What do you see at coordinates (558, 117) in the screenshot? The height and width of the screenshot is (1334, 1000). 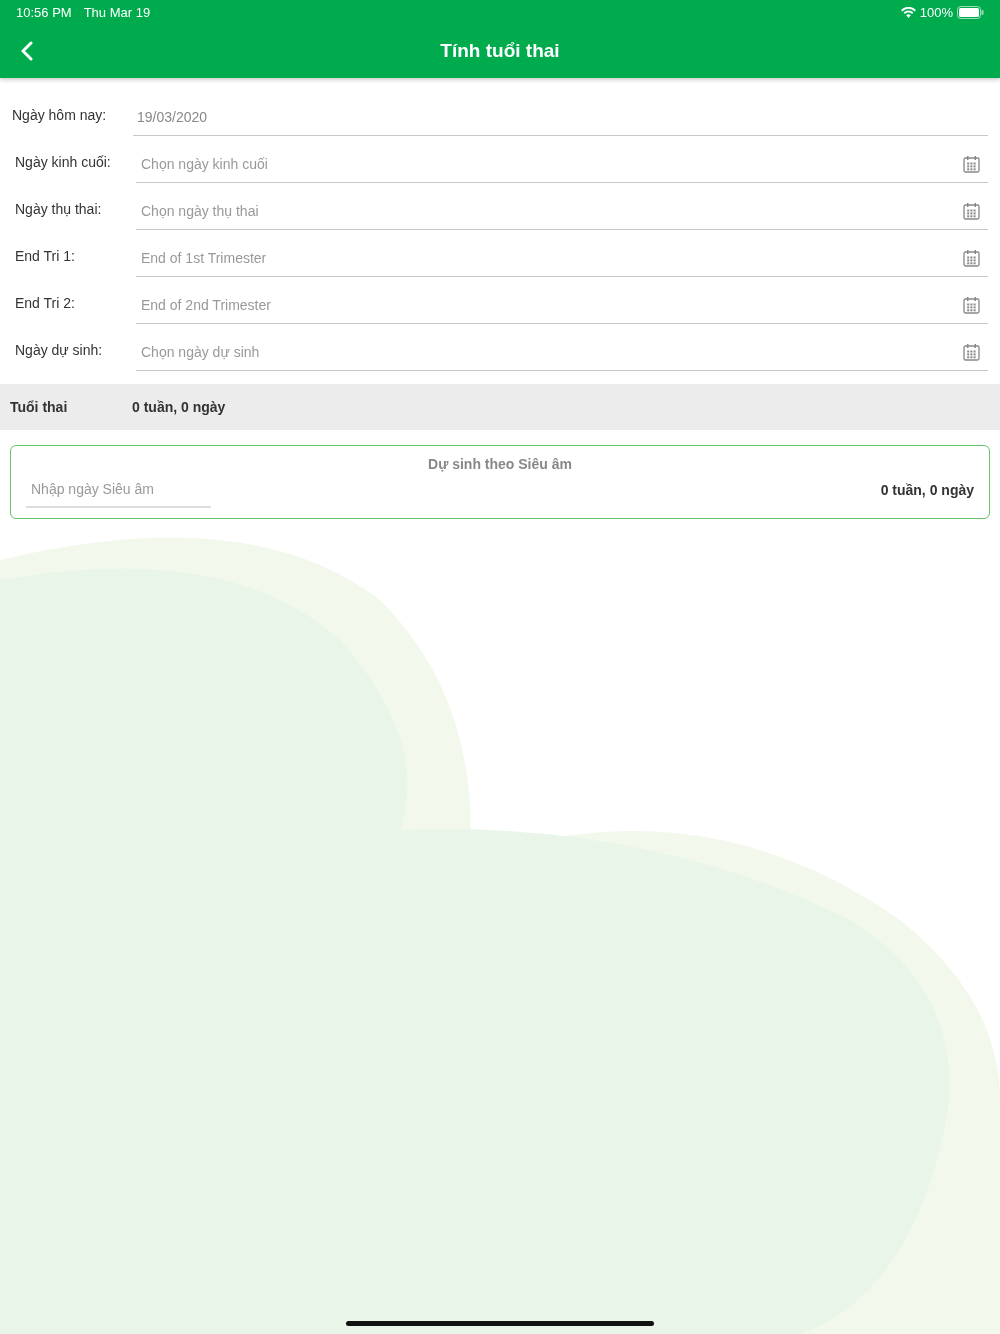 I see `date-field: 19/03/2020` at bounding box center [558, 117].